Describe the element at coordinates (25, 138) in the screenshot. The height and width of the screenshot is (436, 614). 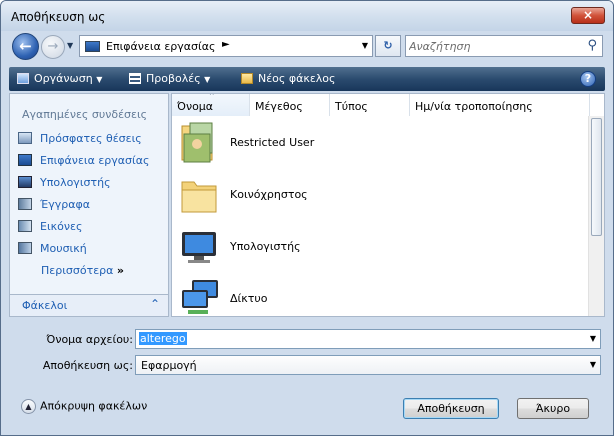
I see `recent-places-icon` at that location.